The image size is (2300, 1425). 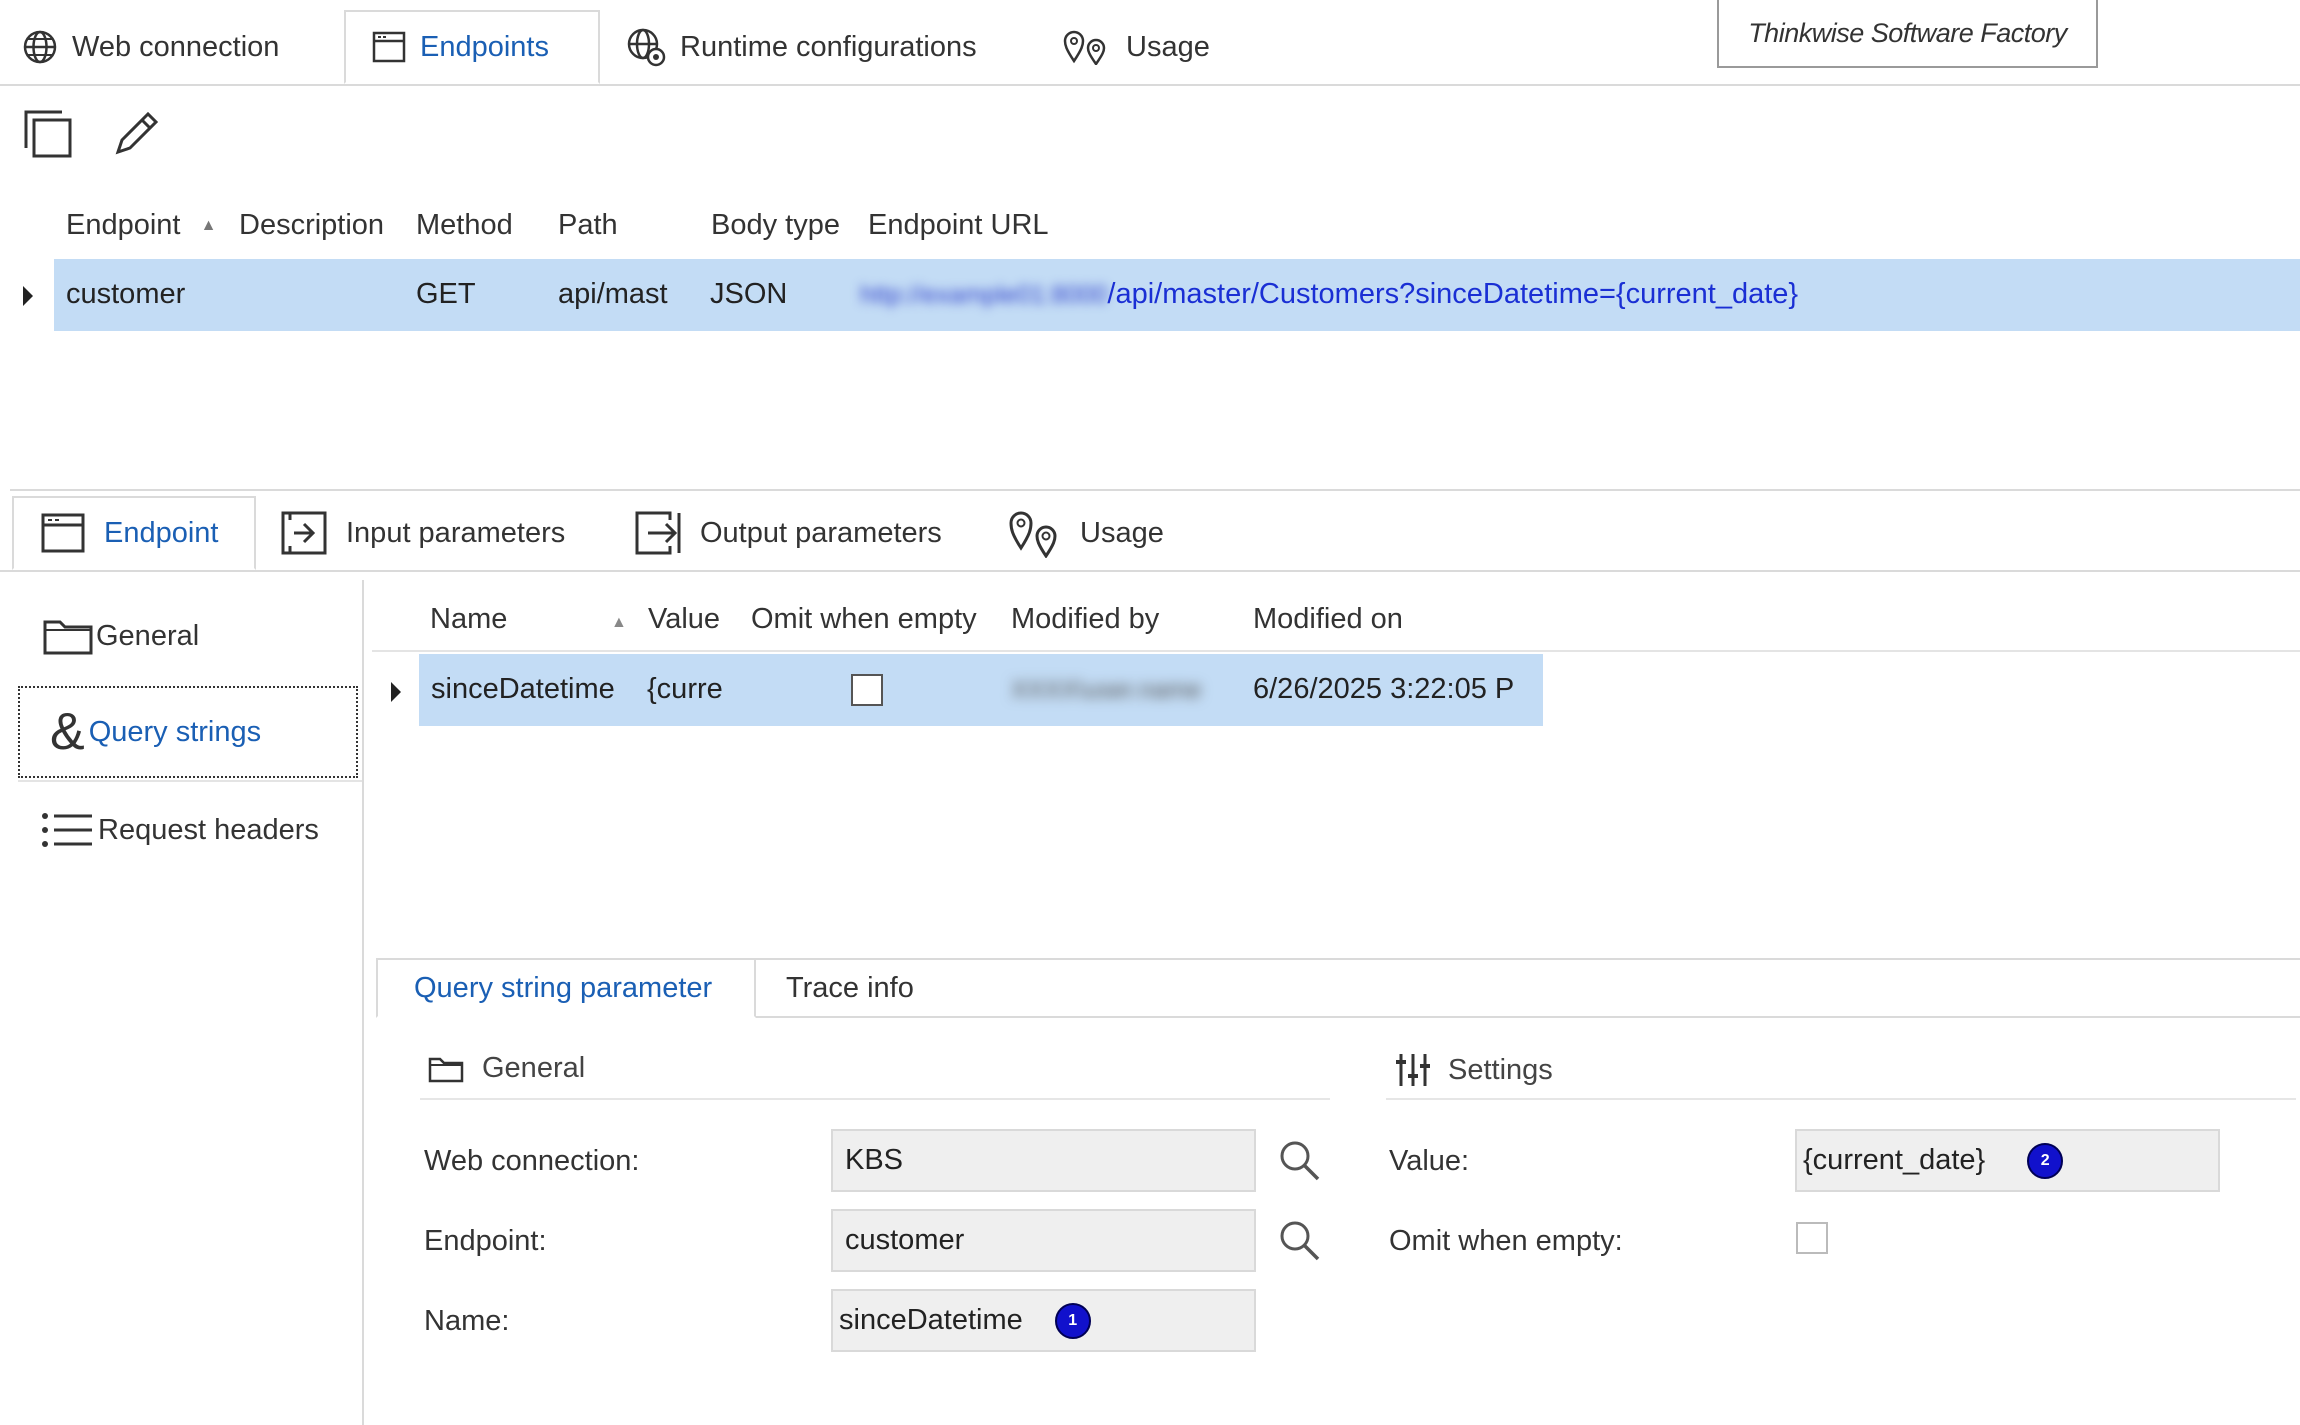 What do you see at coordinates (684, 619) in the screenshot?
I see `column-header-value: Value` at bounding box center [684, 619].